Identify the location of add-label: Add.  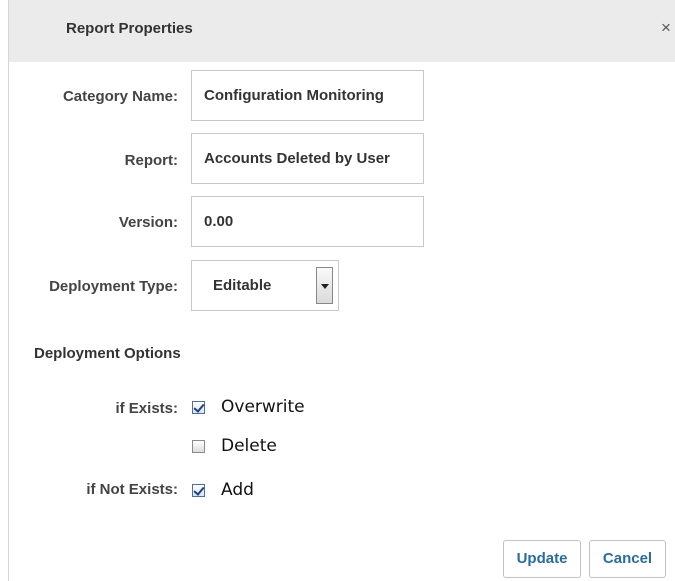
(237, 490).